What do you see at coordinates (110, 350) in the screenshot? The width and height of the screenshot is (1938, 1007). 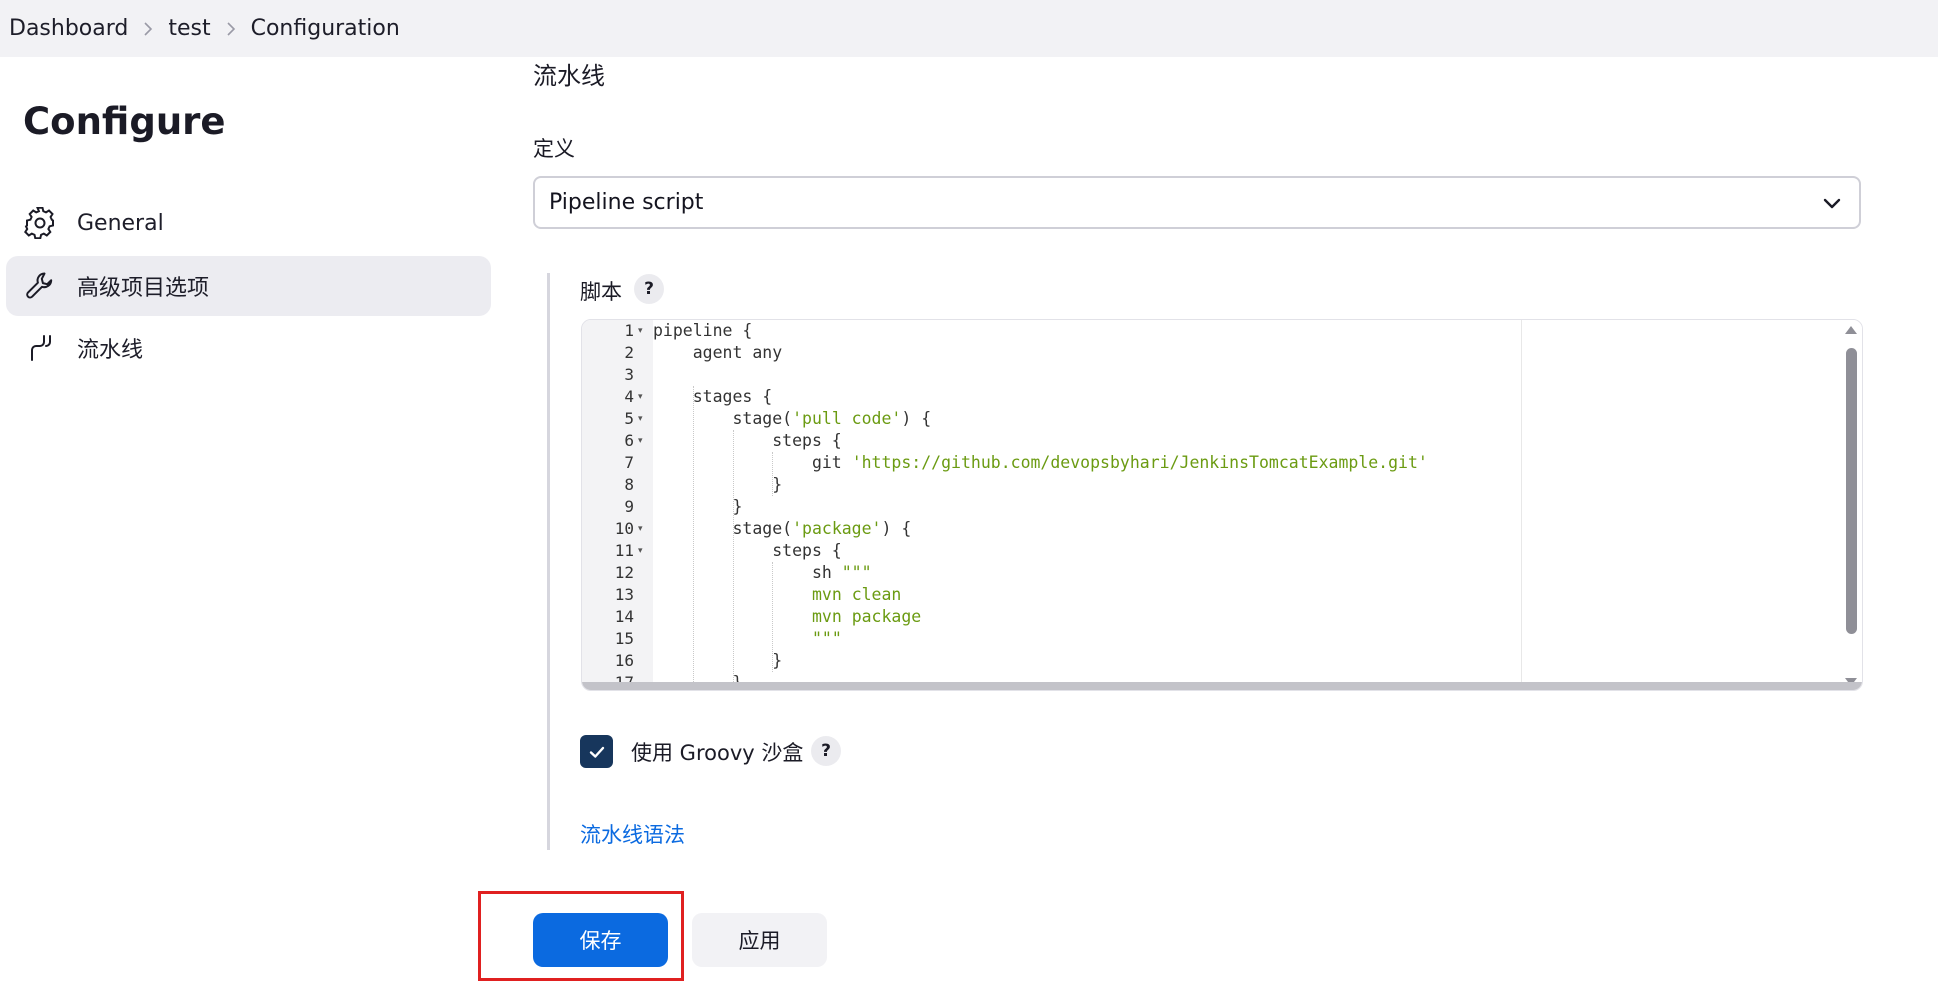 I see `sidebar-item-label: 流水线` at bounding box center [110, 350].